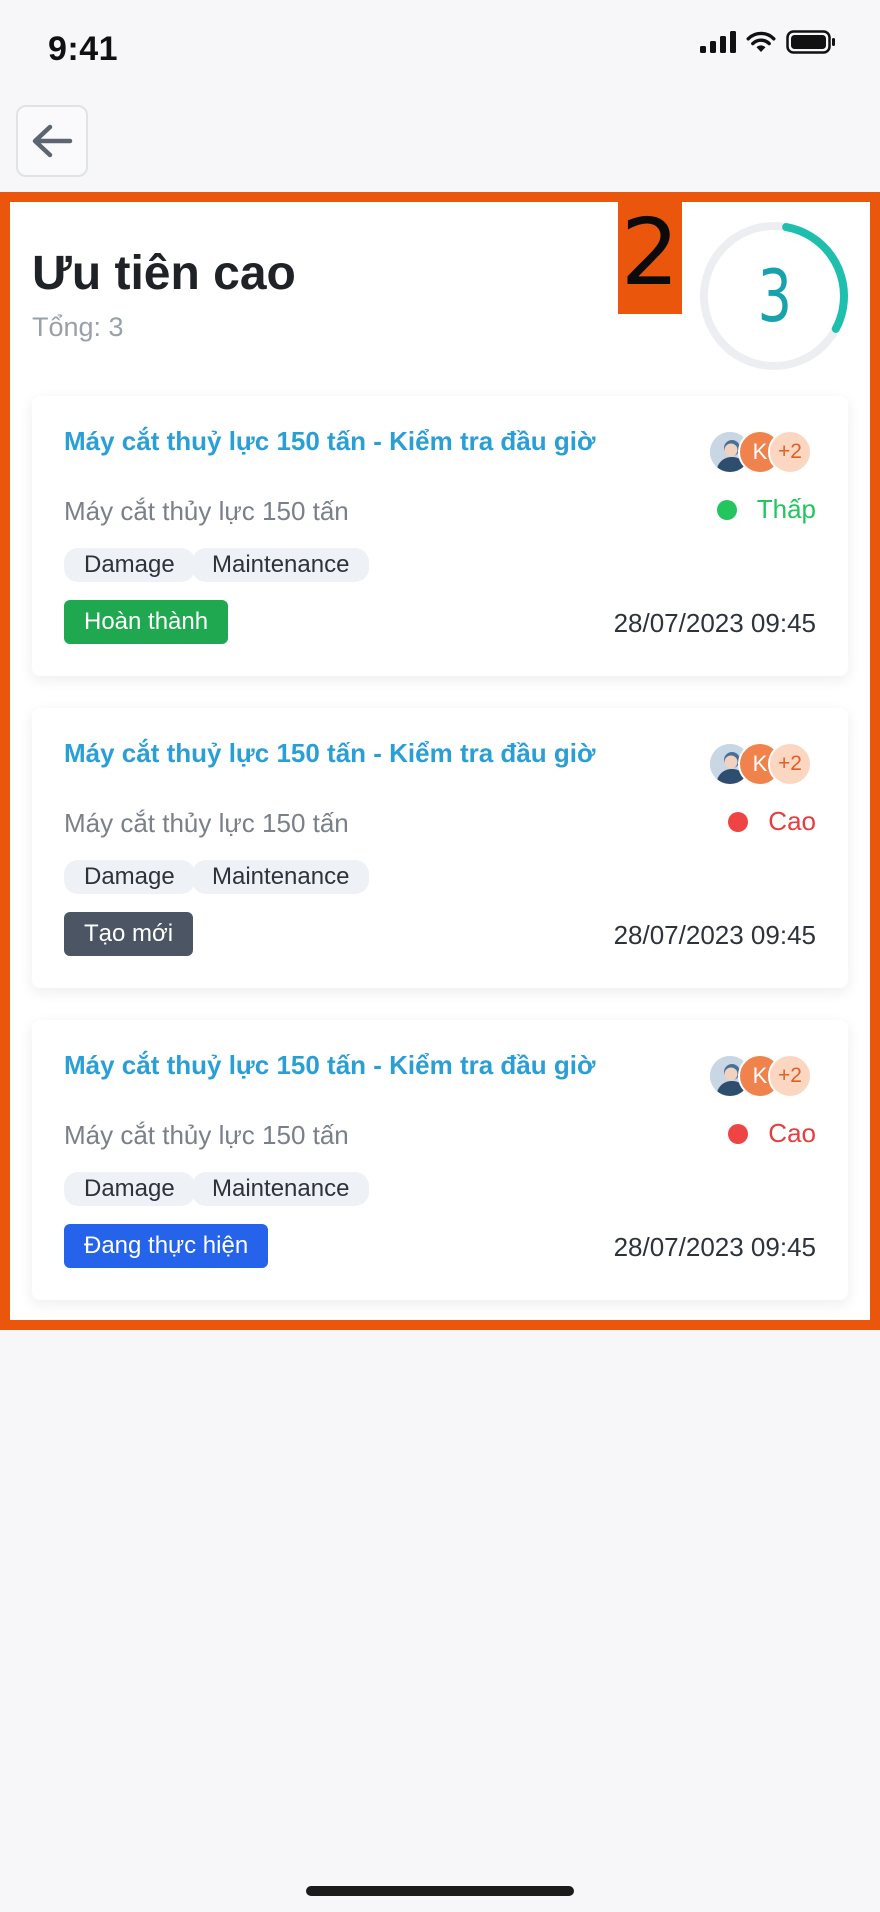  I want to click on priority-label: Thấp, so click(786, 509).